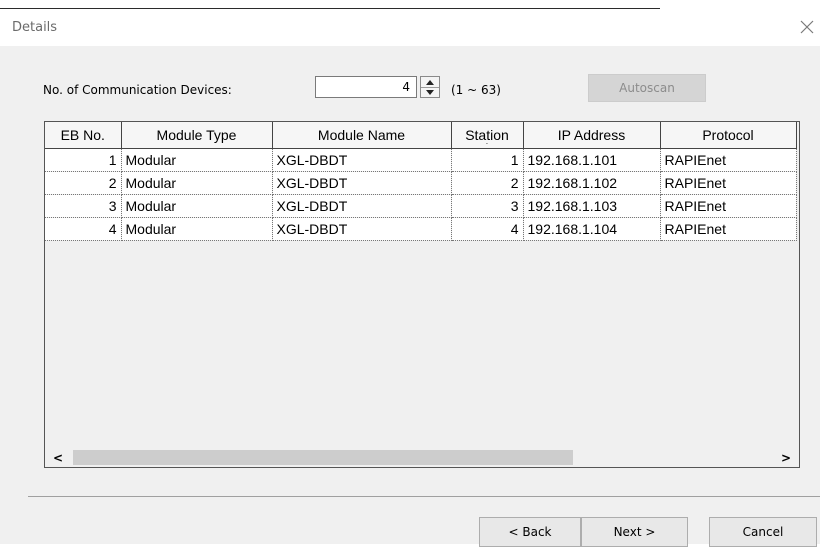 This screenshot has width=820, height=547. I want to click on cell-eb-no: 3, so click(83, 206).